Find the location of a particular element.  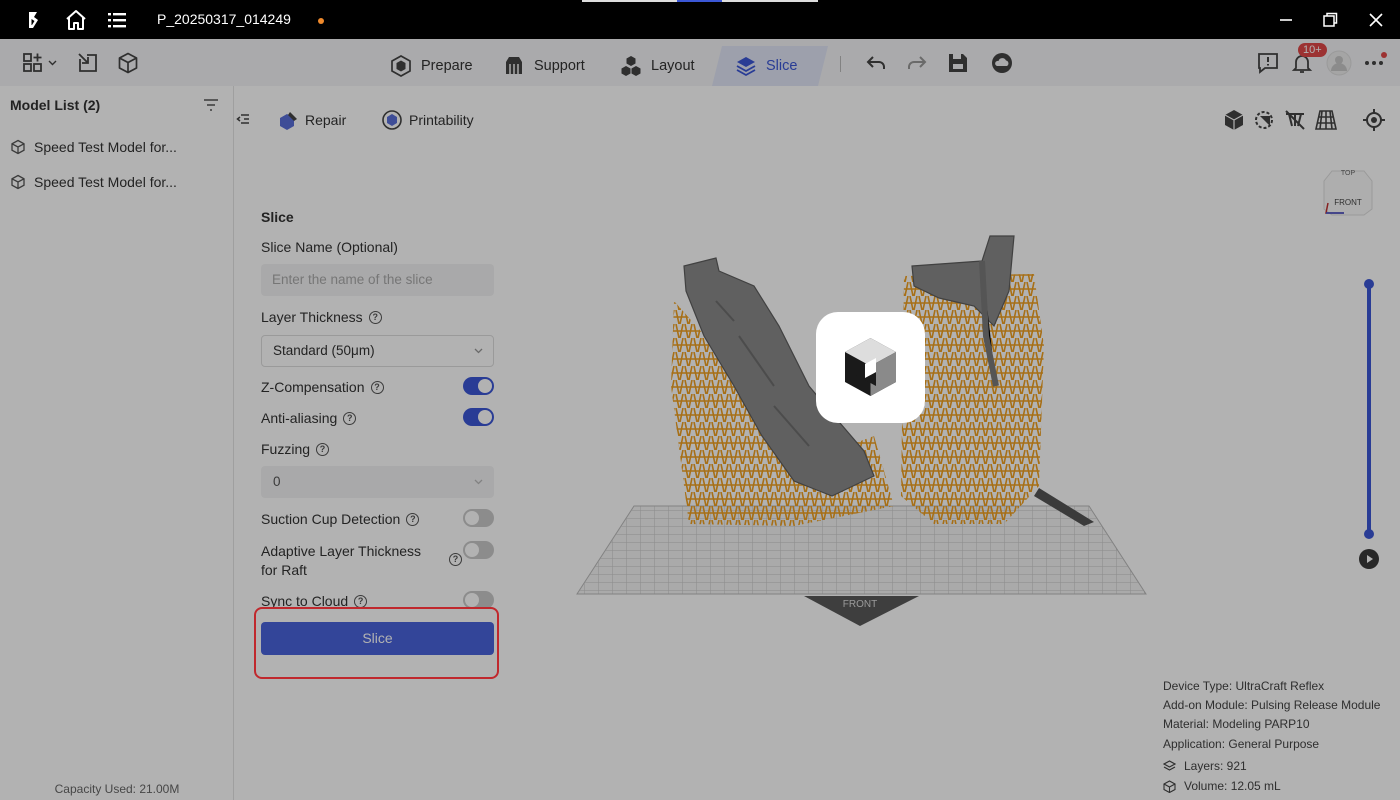

tab-prepare-label: Prepare is located at coordinates (447, 66).